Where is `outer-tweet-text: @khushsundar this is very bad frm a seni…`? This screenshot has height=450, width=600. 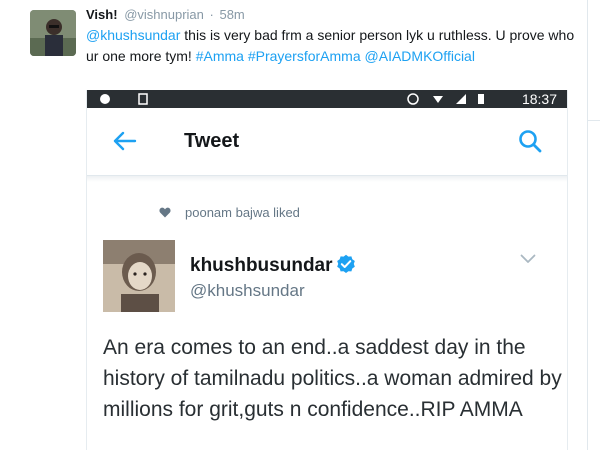 outer-tweet-text: @khushsundar this is very bad frm a seni… is located at coordinates (336, 46).